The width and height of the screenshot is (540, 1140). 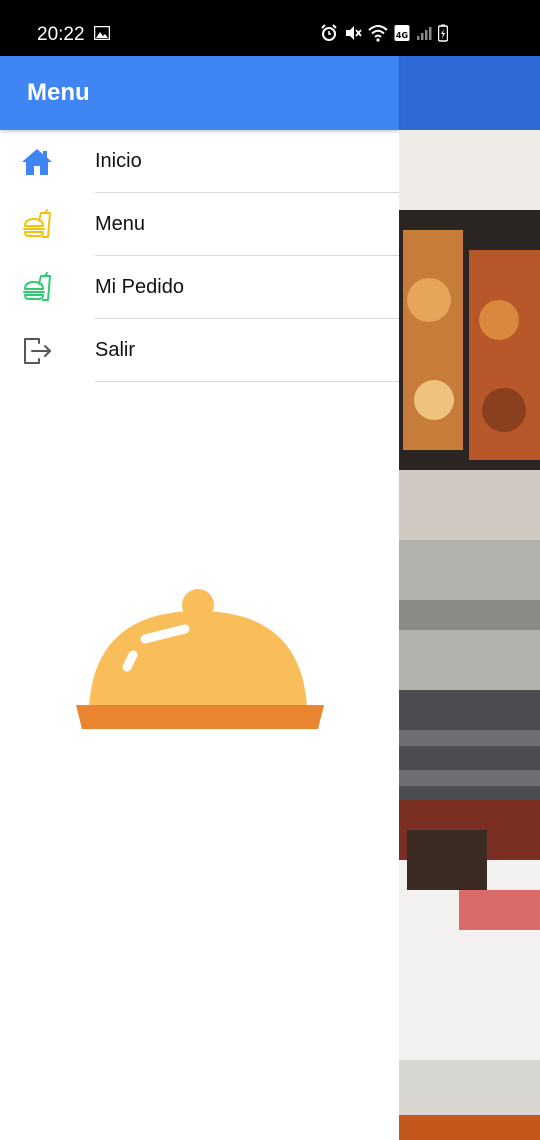 I want to click on status-bar: 20:22 4G, so click(x=270, y=28).